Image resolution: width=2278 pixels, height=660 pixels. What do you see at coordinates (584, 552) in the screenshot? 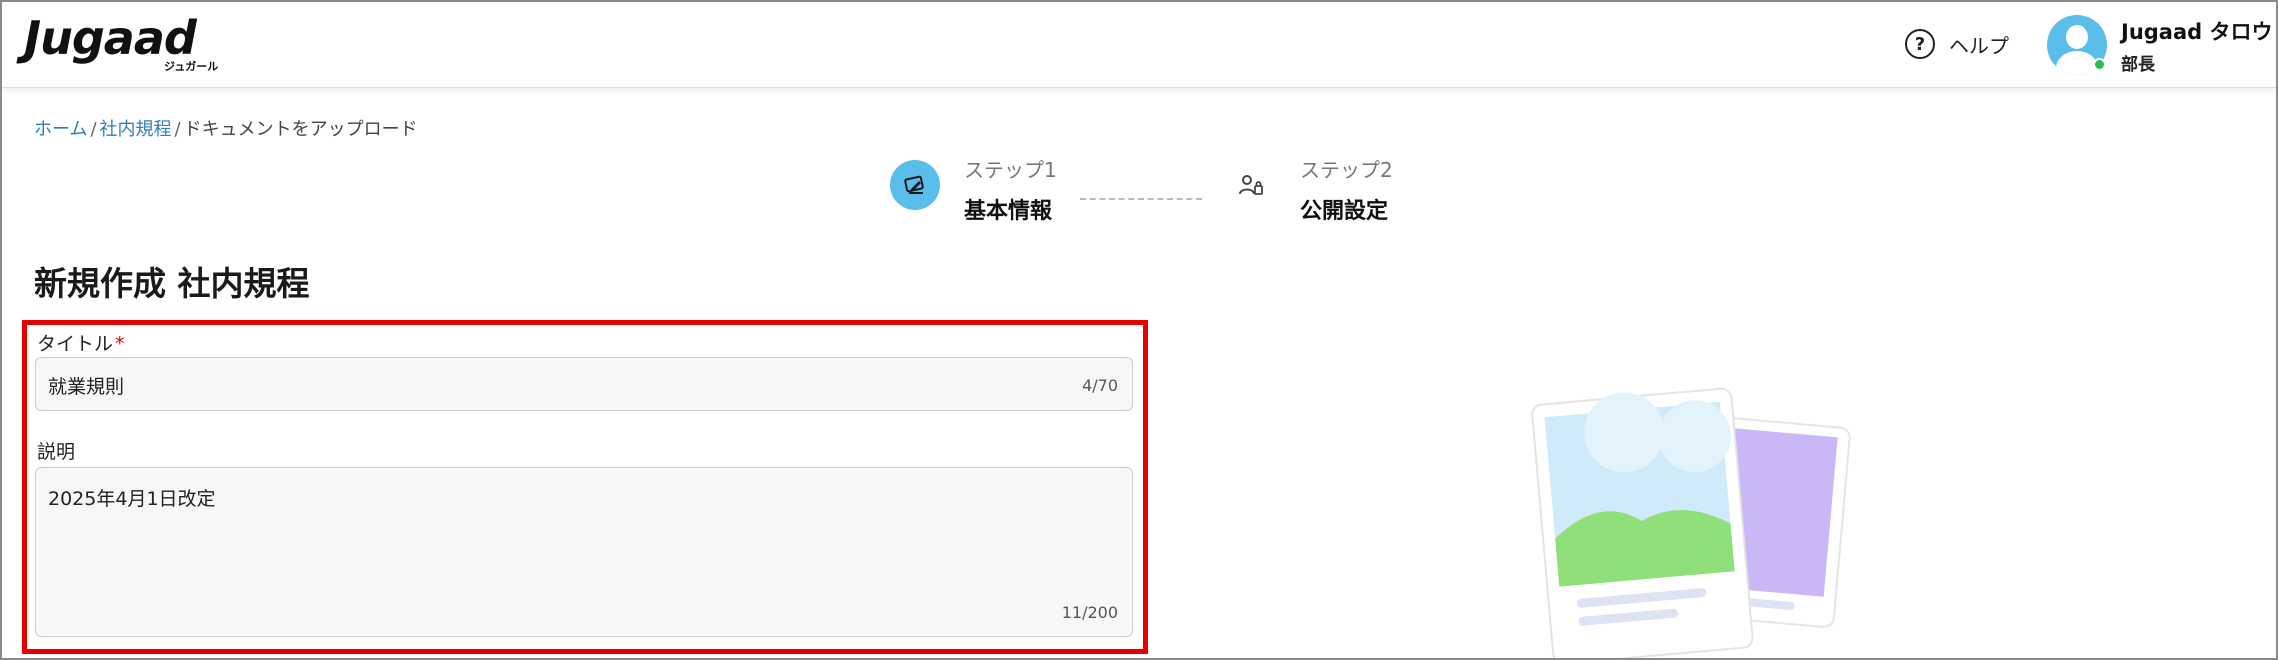
I see `description-textarea: 2025年4月1日改定 11/200` at bounding box center [584, 552].